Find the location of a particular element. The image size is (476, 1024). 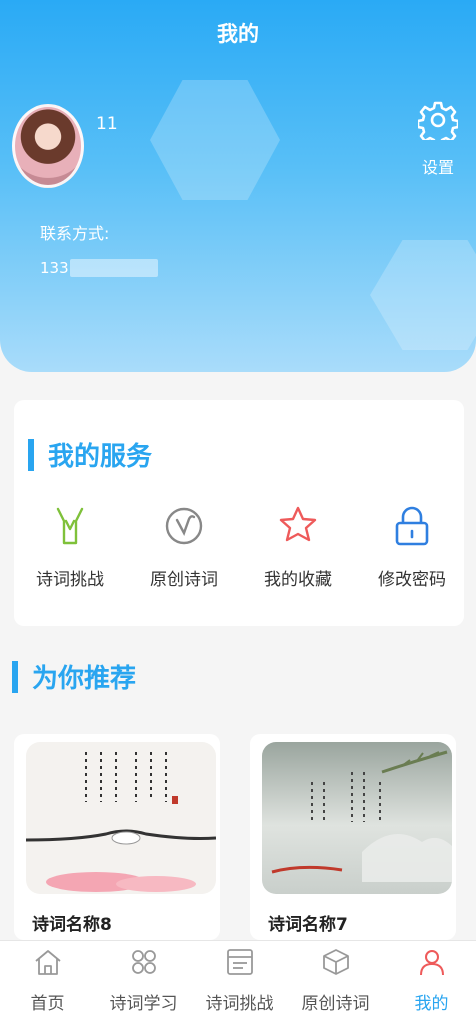

contact-label: 联系方式: is located at coordinates (75, 233).